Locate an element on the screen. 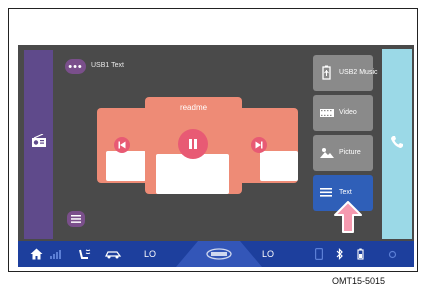  phone-icon is located at coordinates (397, 142).